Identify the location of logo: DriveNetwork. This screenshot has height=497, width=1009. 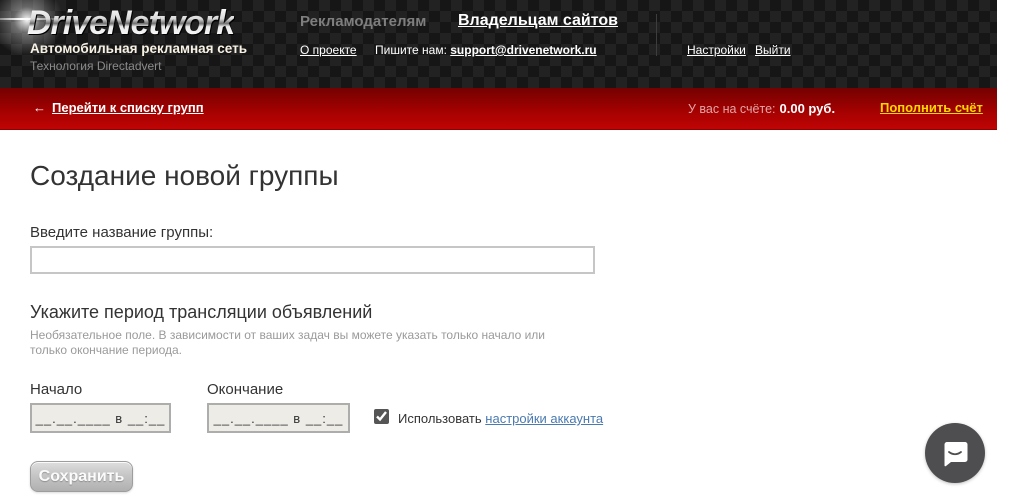
(131, 23).